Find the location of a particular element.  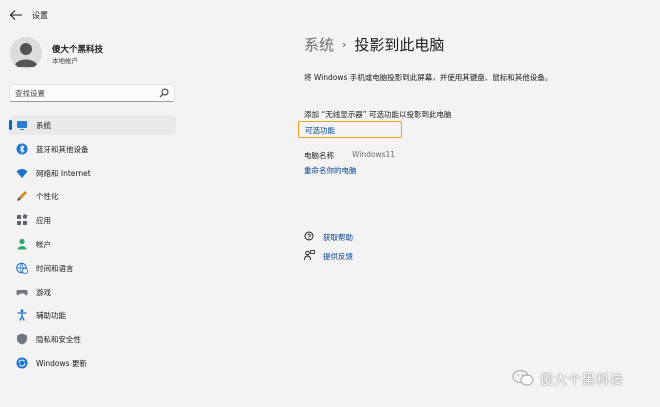

user-profile: 傻大个黑科技 本地帐户 is located at coordinates (95, 53).